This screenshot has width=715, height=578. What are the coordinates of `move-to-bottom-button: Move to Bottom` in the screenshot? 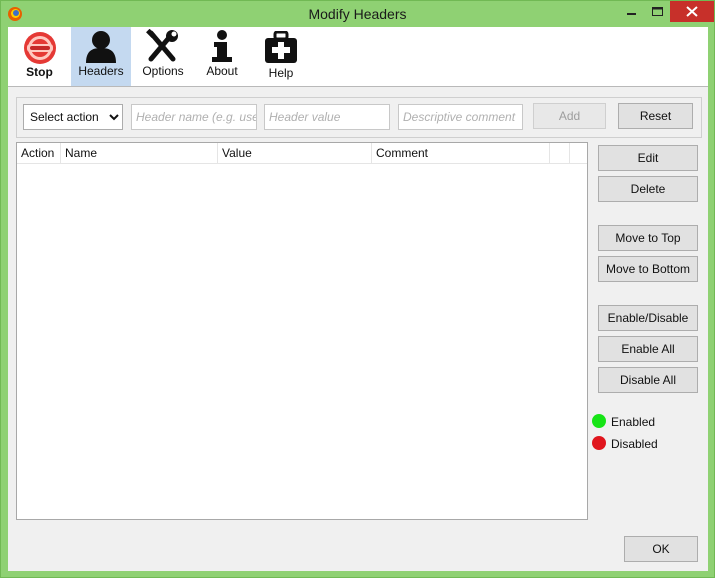 It's located at (648, 269).